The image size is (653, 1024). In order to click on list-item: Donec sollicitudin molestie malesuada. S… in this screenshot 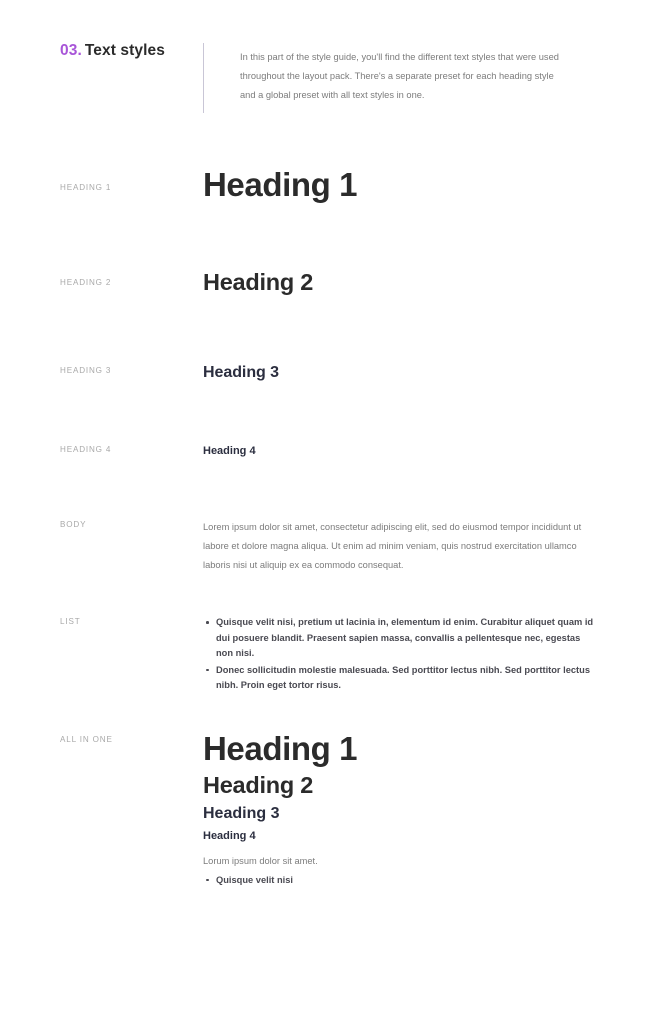, I will do `click(399, 678)`.